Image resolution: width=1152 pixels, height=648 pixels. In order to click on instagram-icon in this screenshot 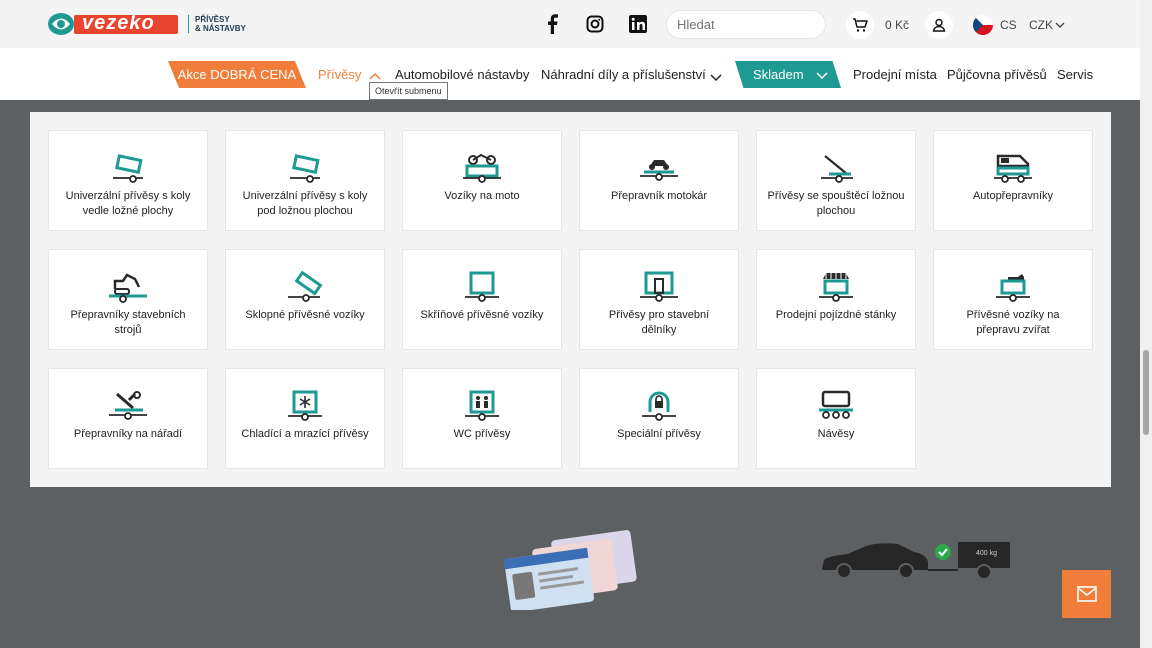, I will do `click(595, 24)`.